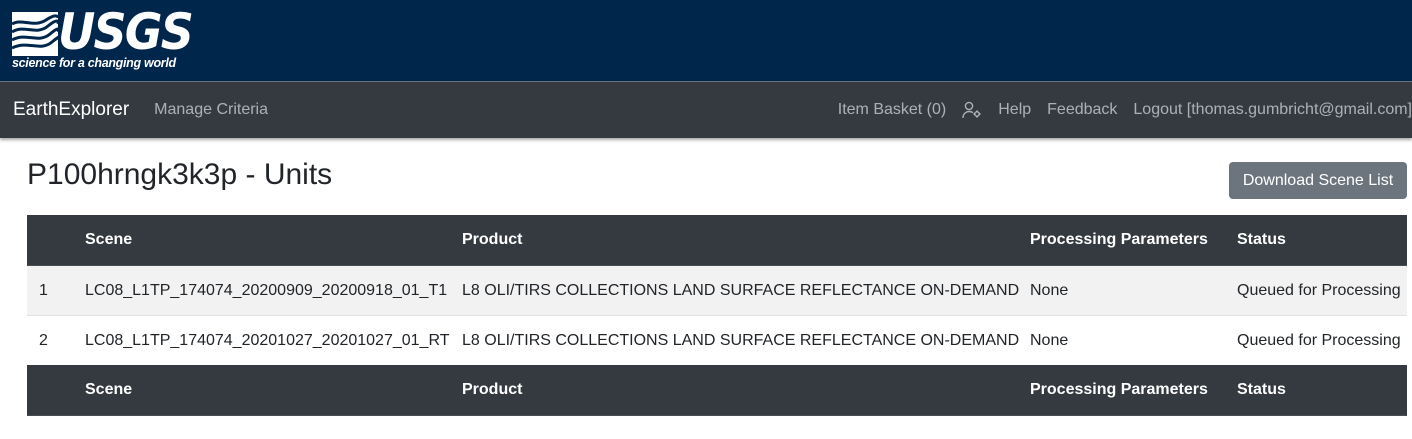 The width and height of the screenshot is (1412, 439). Describe the element at coordinates (746, 240) in the screenshot. I see `column-header-product: Product` at that location.